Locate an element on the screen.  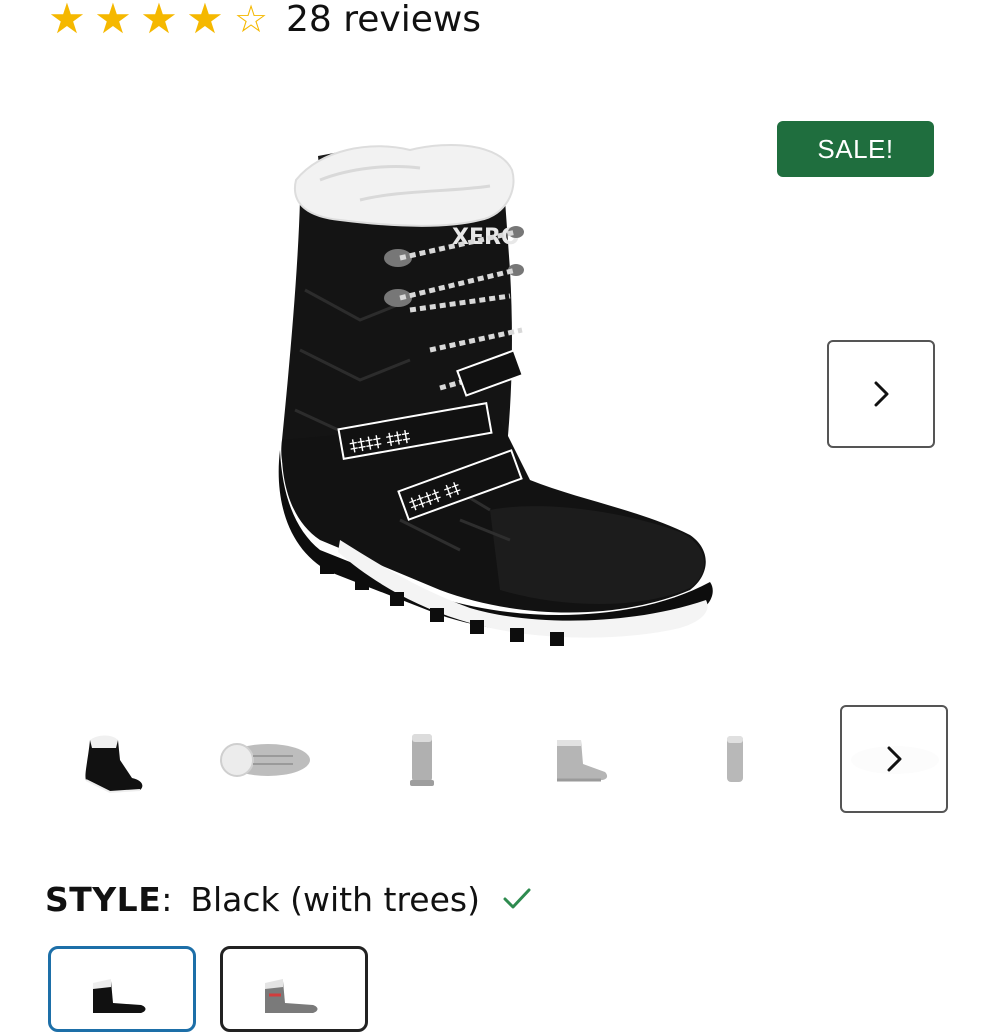
reviews-link: 28 reviews is located at coordinates (383, 20).